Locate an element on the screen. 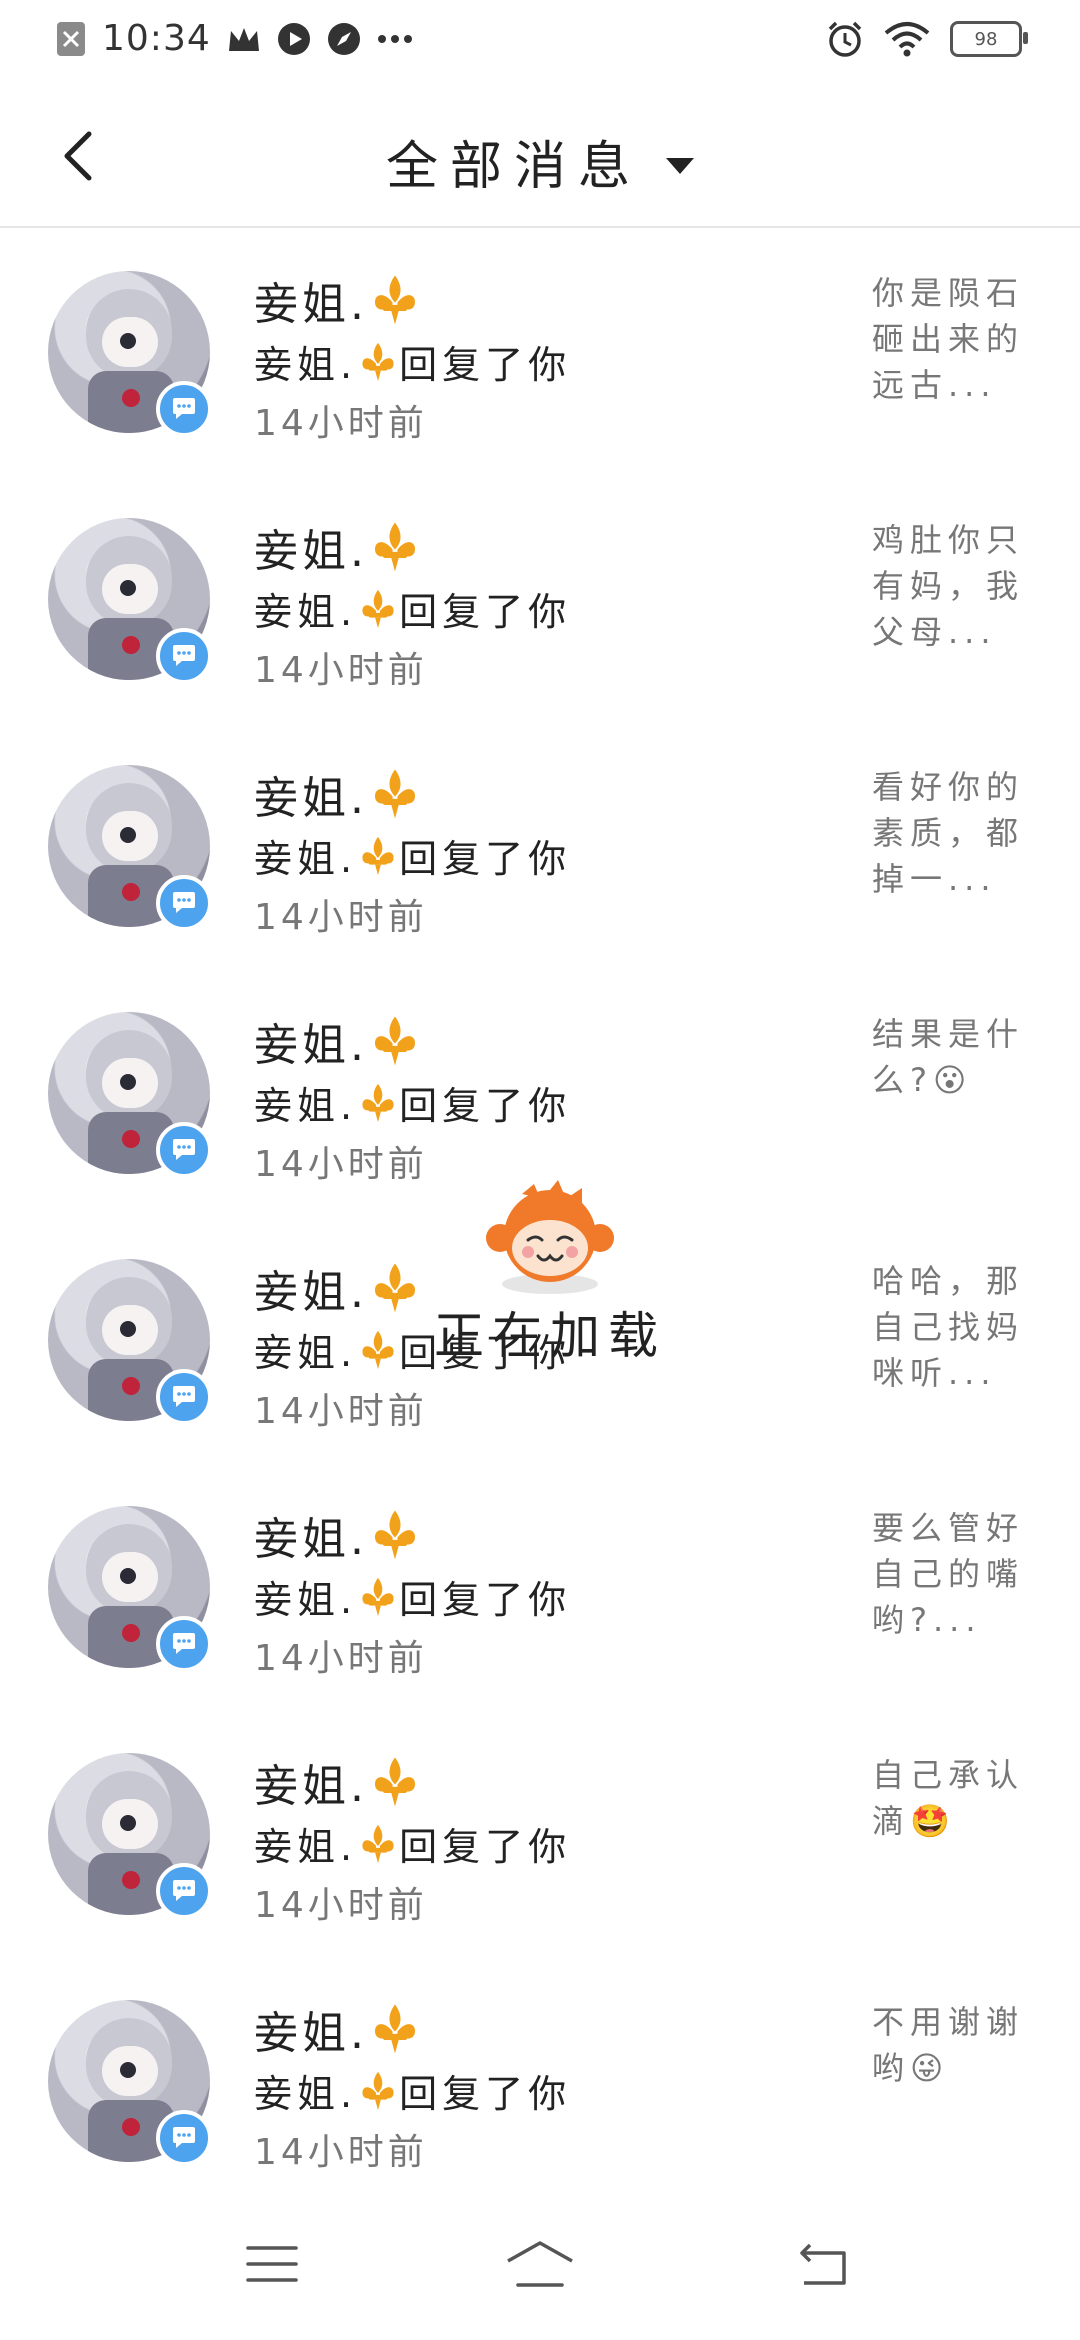 This screenshot has height=2340, width=1080. quoted-comment: 不用谢谢哟😜 is located at coordinates (957, 2045).